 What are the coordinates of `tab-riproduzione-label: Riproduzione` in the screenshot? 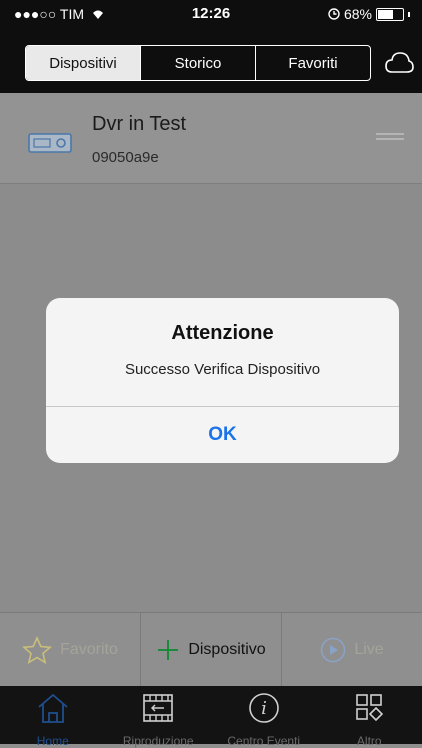 It's located at (158, 741).